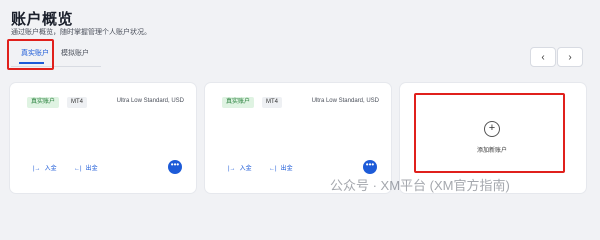  Describe the element at coordinates (543, 57) in the screenshot. I see `prev-page-button: ‹` at that location.